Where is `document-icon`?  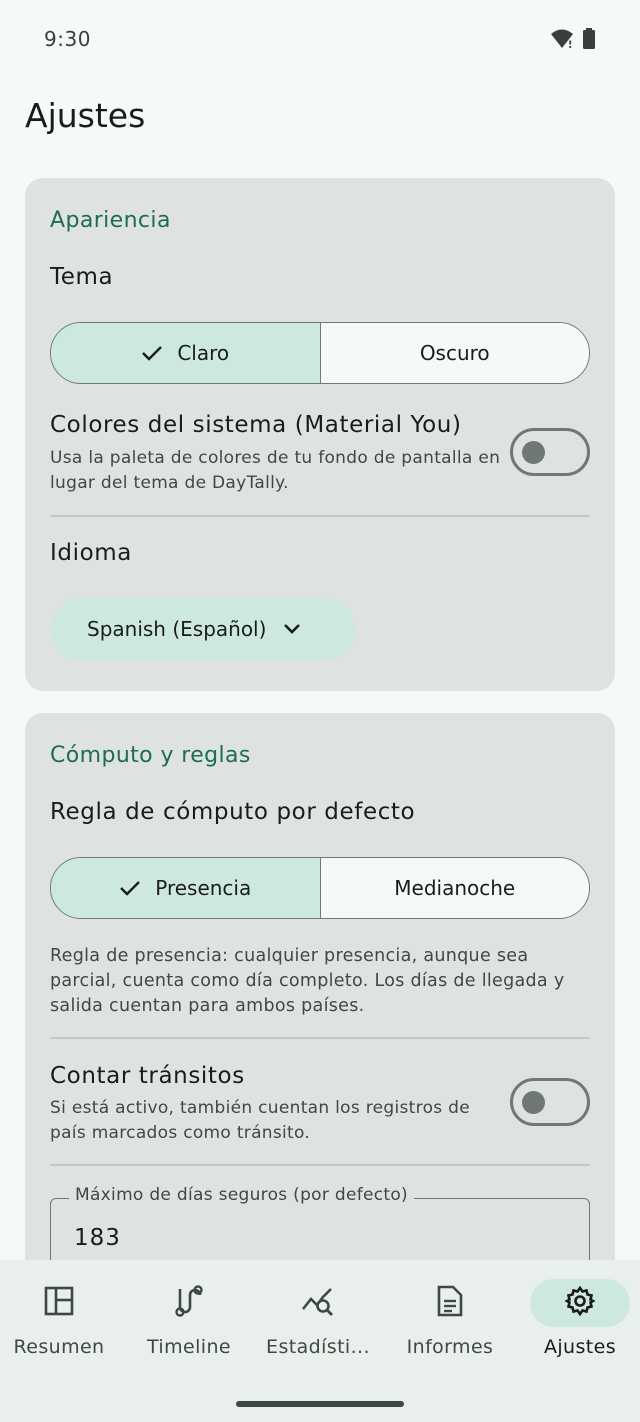
document-icon is located at coordinates (450, 1303).